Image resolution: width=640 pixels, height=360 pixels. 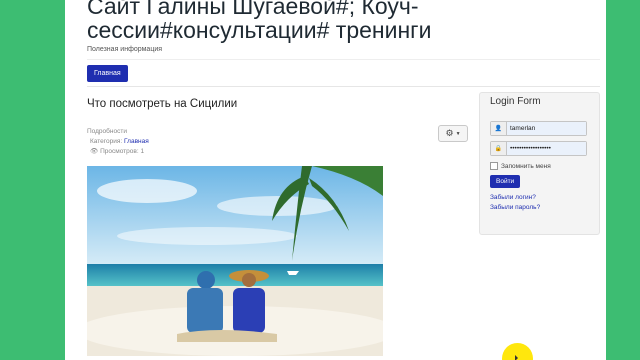 What do you see at coordinates (494, 166) in the screenshot?
I see `remember-checkbox` at bounding box center [494, 166].